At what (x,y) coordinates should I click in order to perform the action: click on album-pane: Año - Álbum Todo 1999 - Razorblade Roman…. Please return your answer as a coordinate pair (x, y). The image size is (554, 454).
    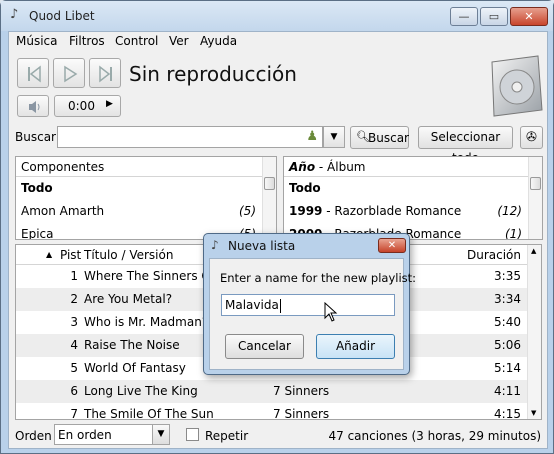
    Looking at the image, I should click on (413, 198).